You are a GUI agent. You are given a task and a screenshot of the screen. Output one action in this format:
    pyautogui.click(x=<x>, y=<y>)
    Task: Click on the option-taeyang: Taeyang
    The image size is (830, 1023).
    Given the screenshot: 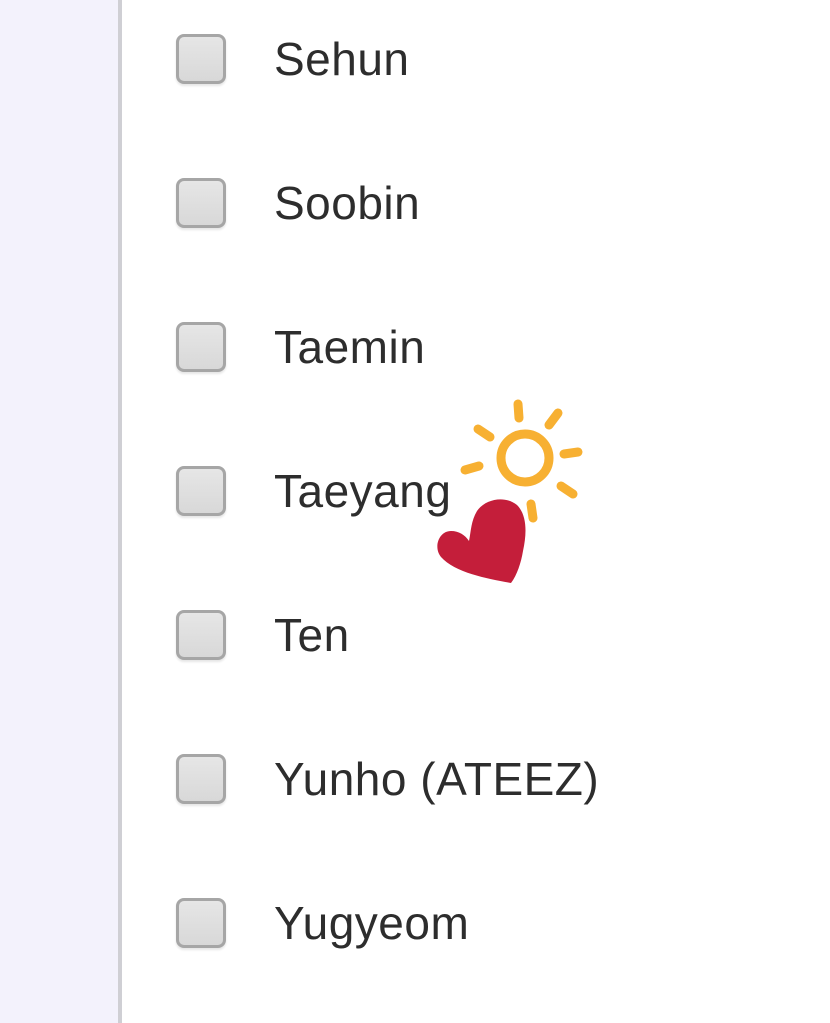 What is the action you would take?
    pyautogui.click(x=313, y=491)
    